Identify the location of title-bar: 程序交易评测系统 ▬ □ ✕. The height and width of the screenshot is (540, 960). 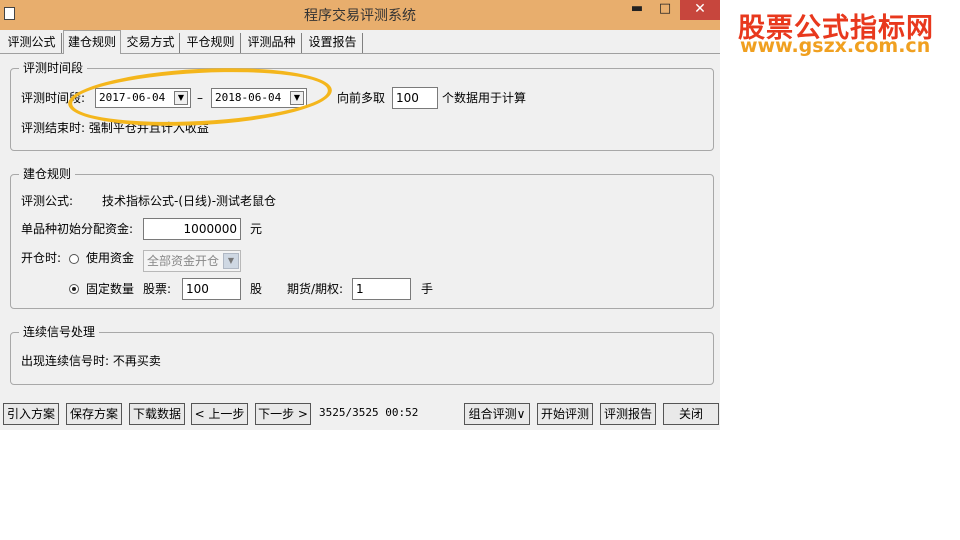
(360, 15).